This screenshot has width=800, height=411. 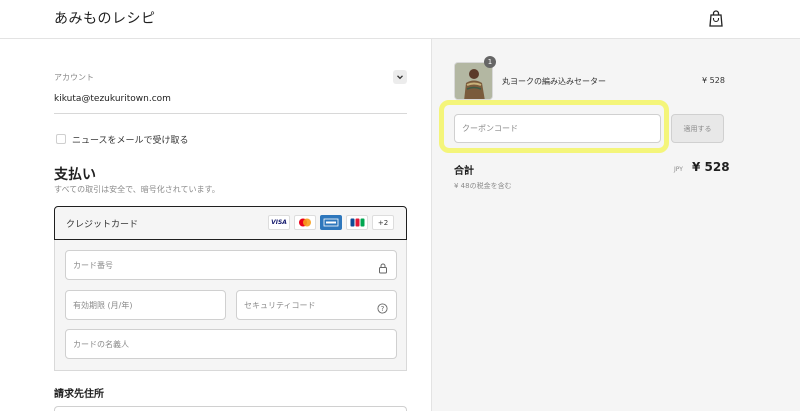 I want to click on total-label: 合計, so click(x=464, y=171).